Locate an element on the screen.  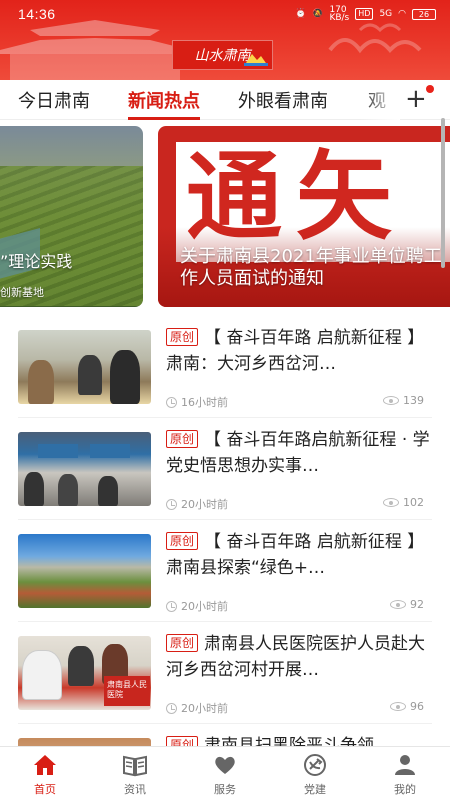
news-thumbnail: 肃南县人民医院 is located at coordinates (84, 673).